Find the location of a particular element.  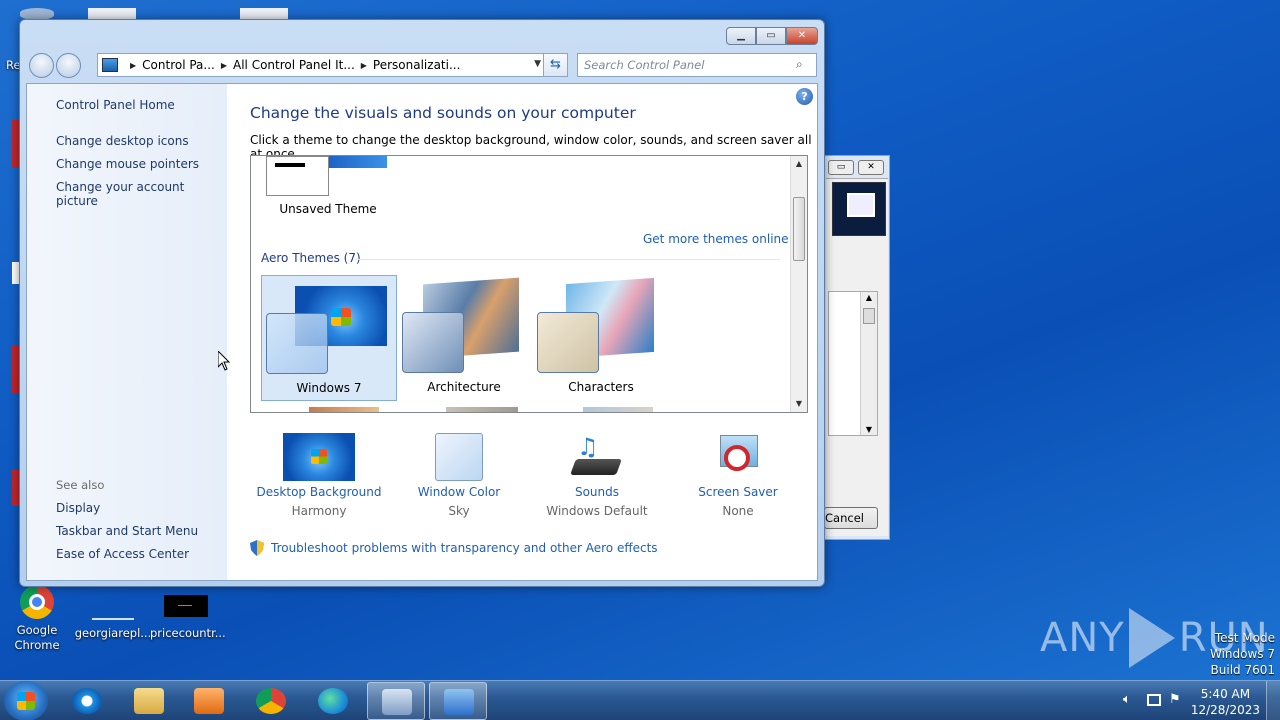

taskbar-start-menu-link: Taskbar and Start Menu is located at coordinates (127, 531).